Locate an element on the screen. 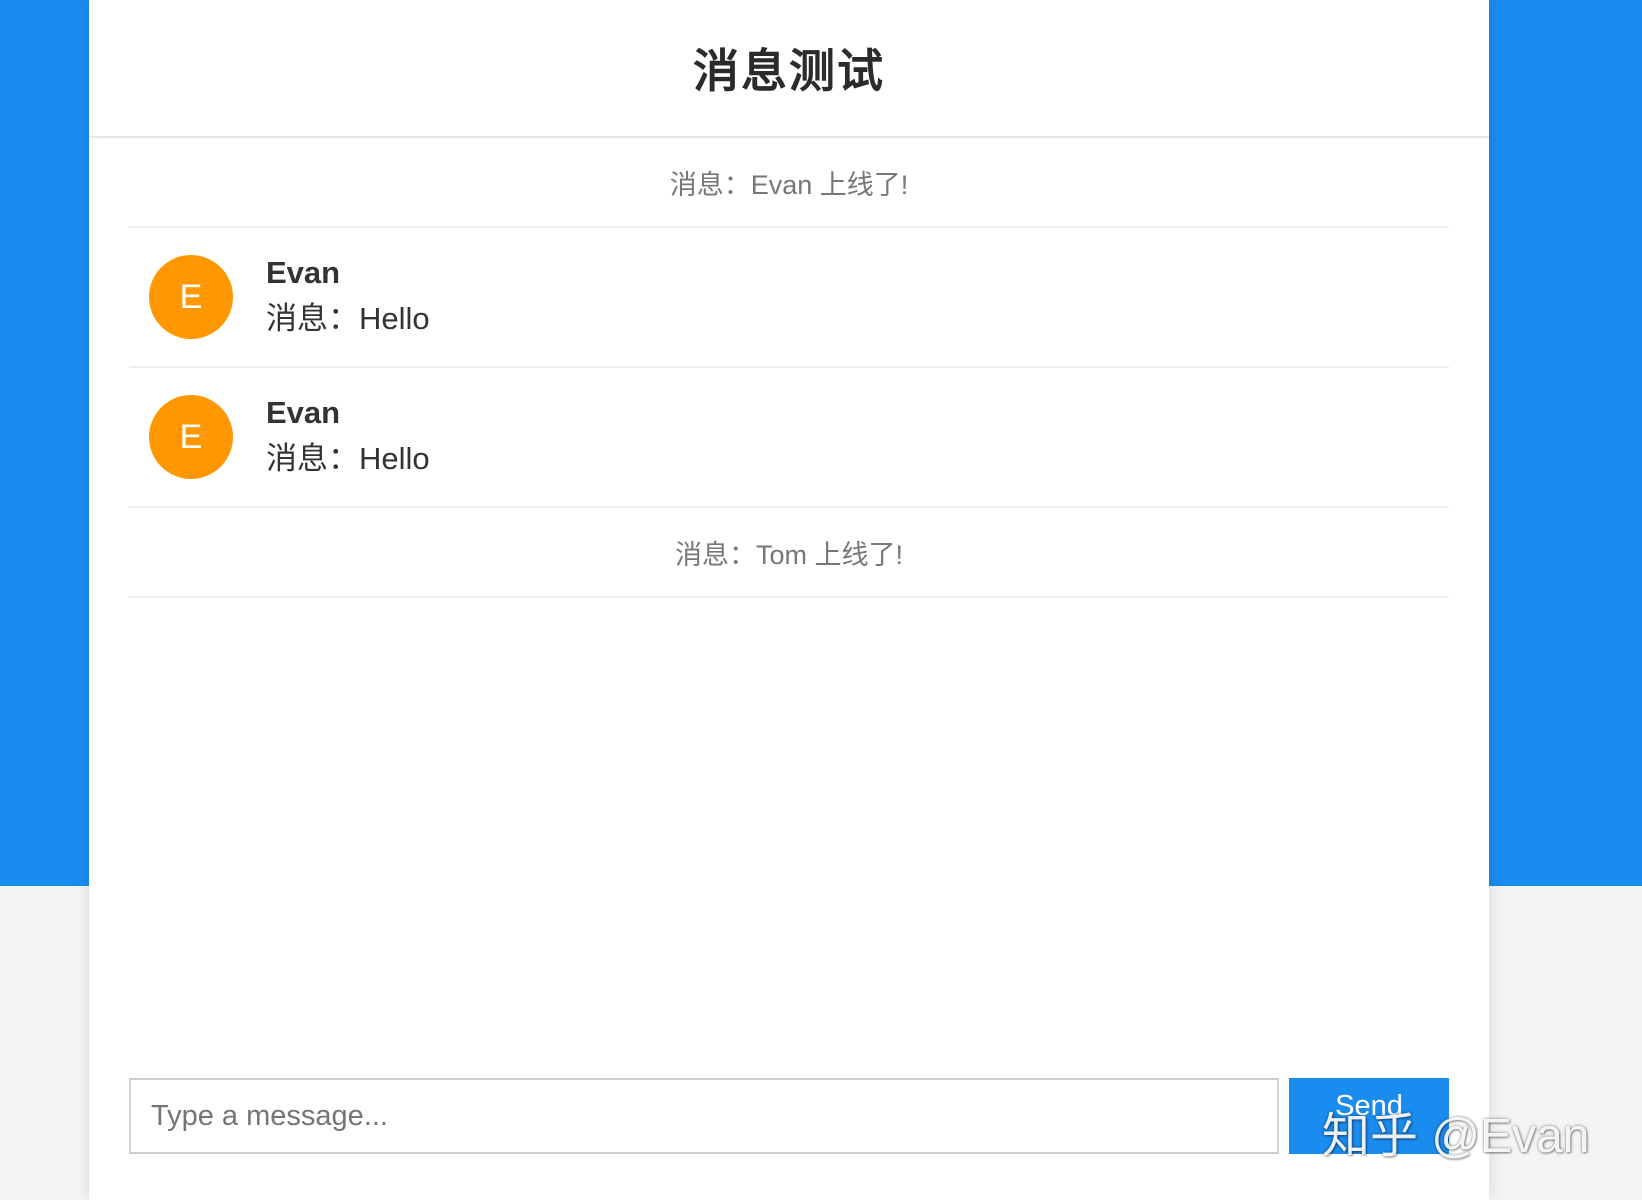 The height and width of the screenshot is (1200, 1642). send-button: Send is located at coordinates (1369, 1116).